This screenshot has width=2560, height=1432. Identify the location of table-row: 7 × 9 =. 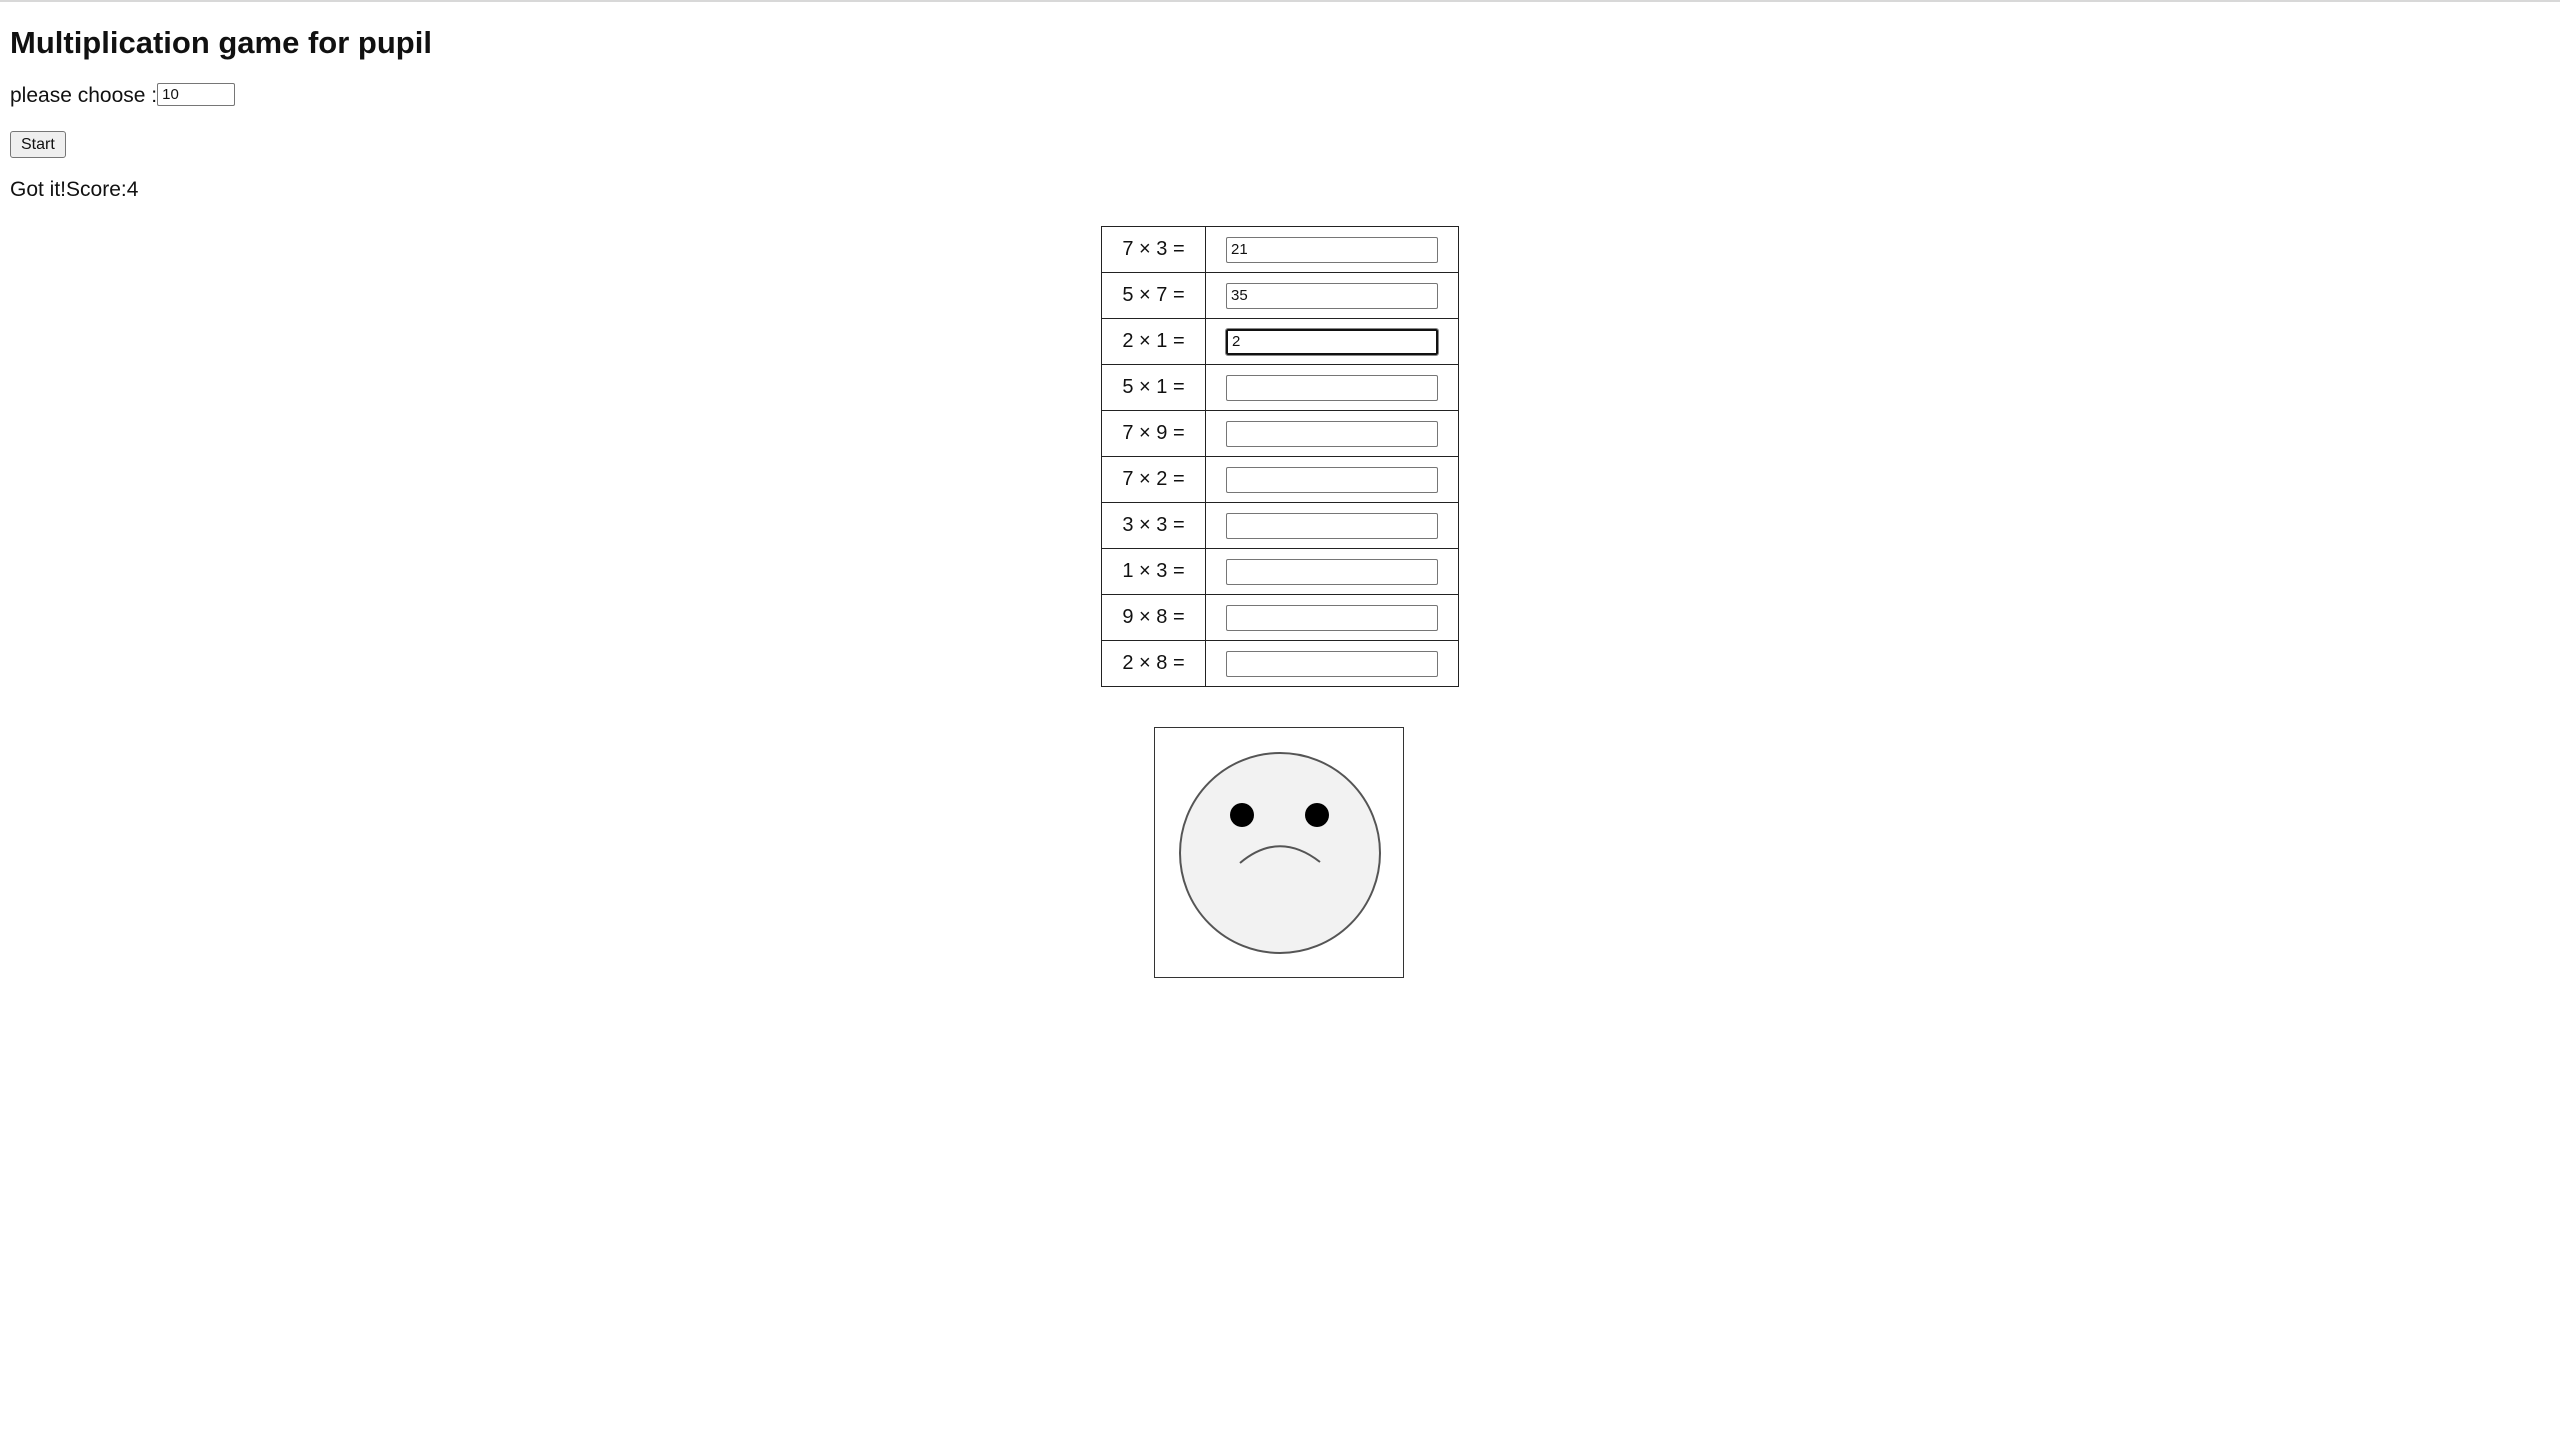
(1280, 433).